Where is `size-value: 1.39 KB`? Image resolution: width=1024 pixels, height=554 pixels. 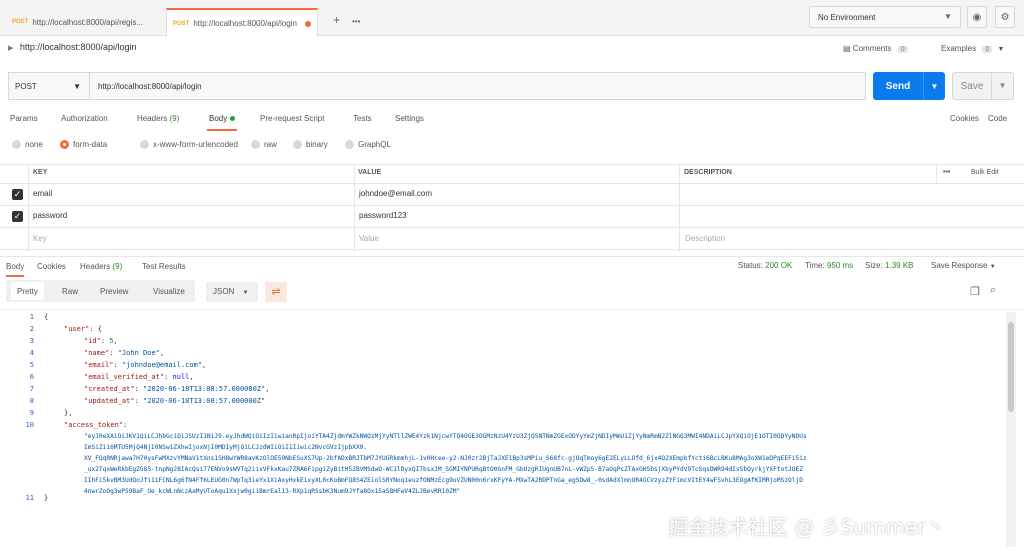 size-value: 1.39 KB is located at coordinates (899, 265).